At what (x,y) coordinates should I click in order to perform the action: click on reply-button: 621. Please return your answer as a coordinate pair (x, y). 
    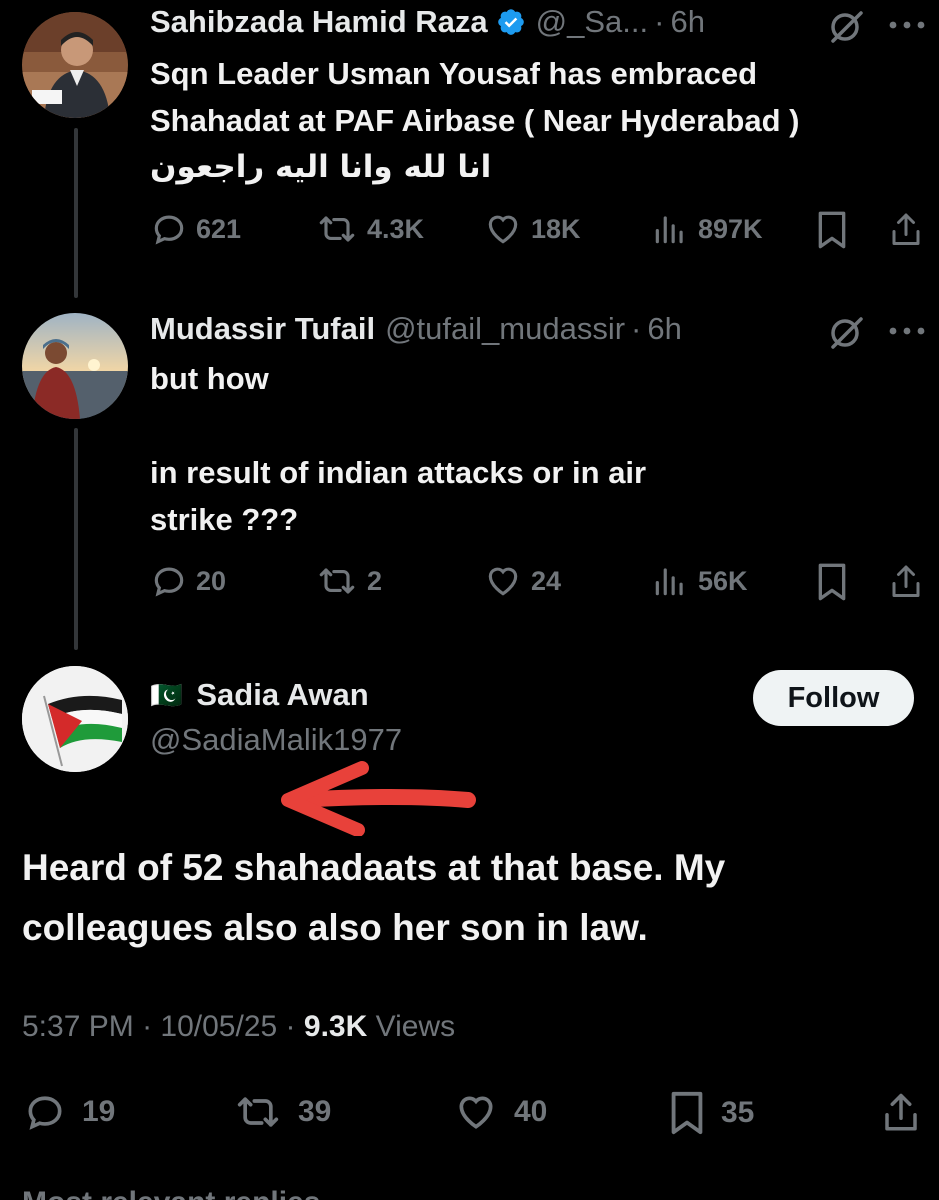
    Looking at the image, I should click on (195, 229).